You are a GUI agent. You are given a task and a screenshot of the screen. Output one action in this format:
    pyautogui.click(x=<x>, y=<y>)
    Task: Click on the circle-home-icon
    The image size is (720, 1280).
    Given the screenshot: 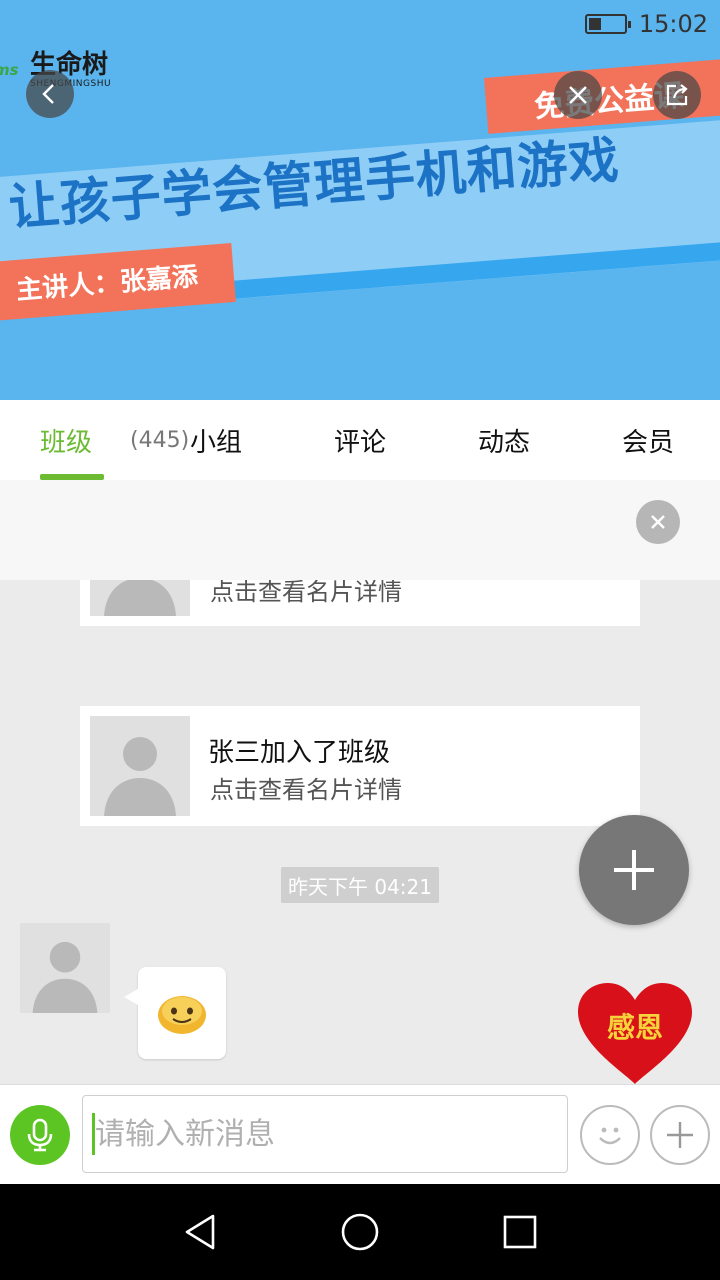 What is the action you would take?
    pyautogui.click(x=360, y=1232)
    